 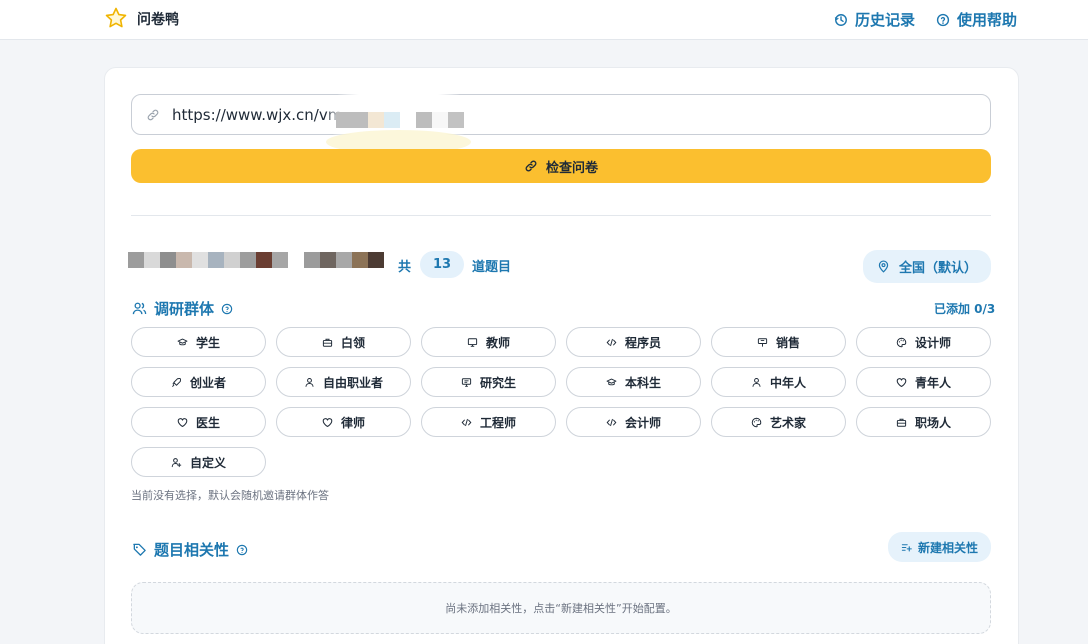 I want to click on audience-chip-label: 中年人, so click(x=787, y=382).